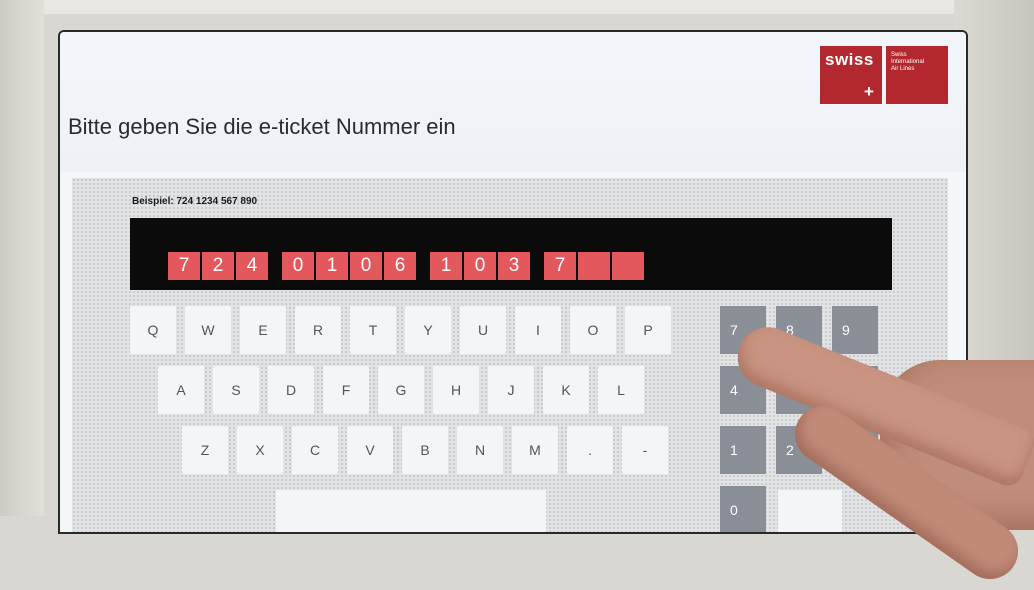 This screenshot has height=590, width=1034. What do you see at coordinates (648, 330) in the screenshot?
I see `key-p: P` at bounding box center [648, 330].